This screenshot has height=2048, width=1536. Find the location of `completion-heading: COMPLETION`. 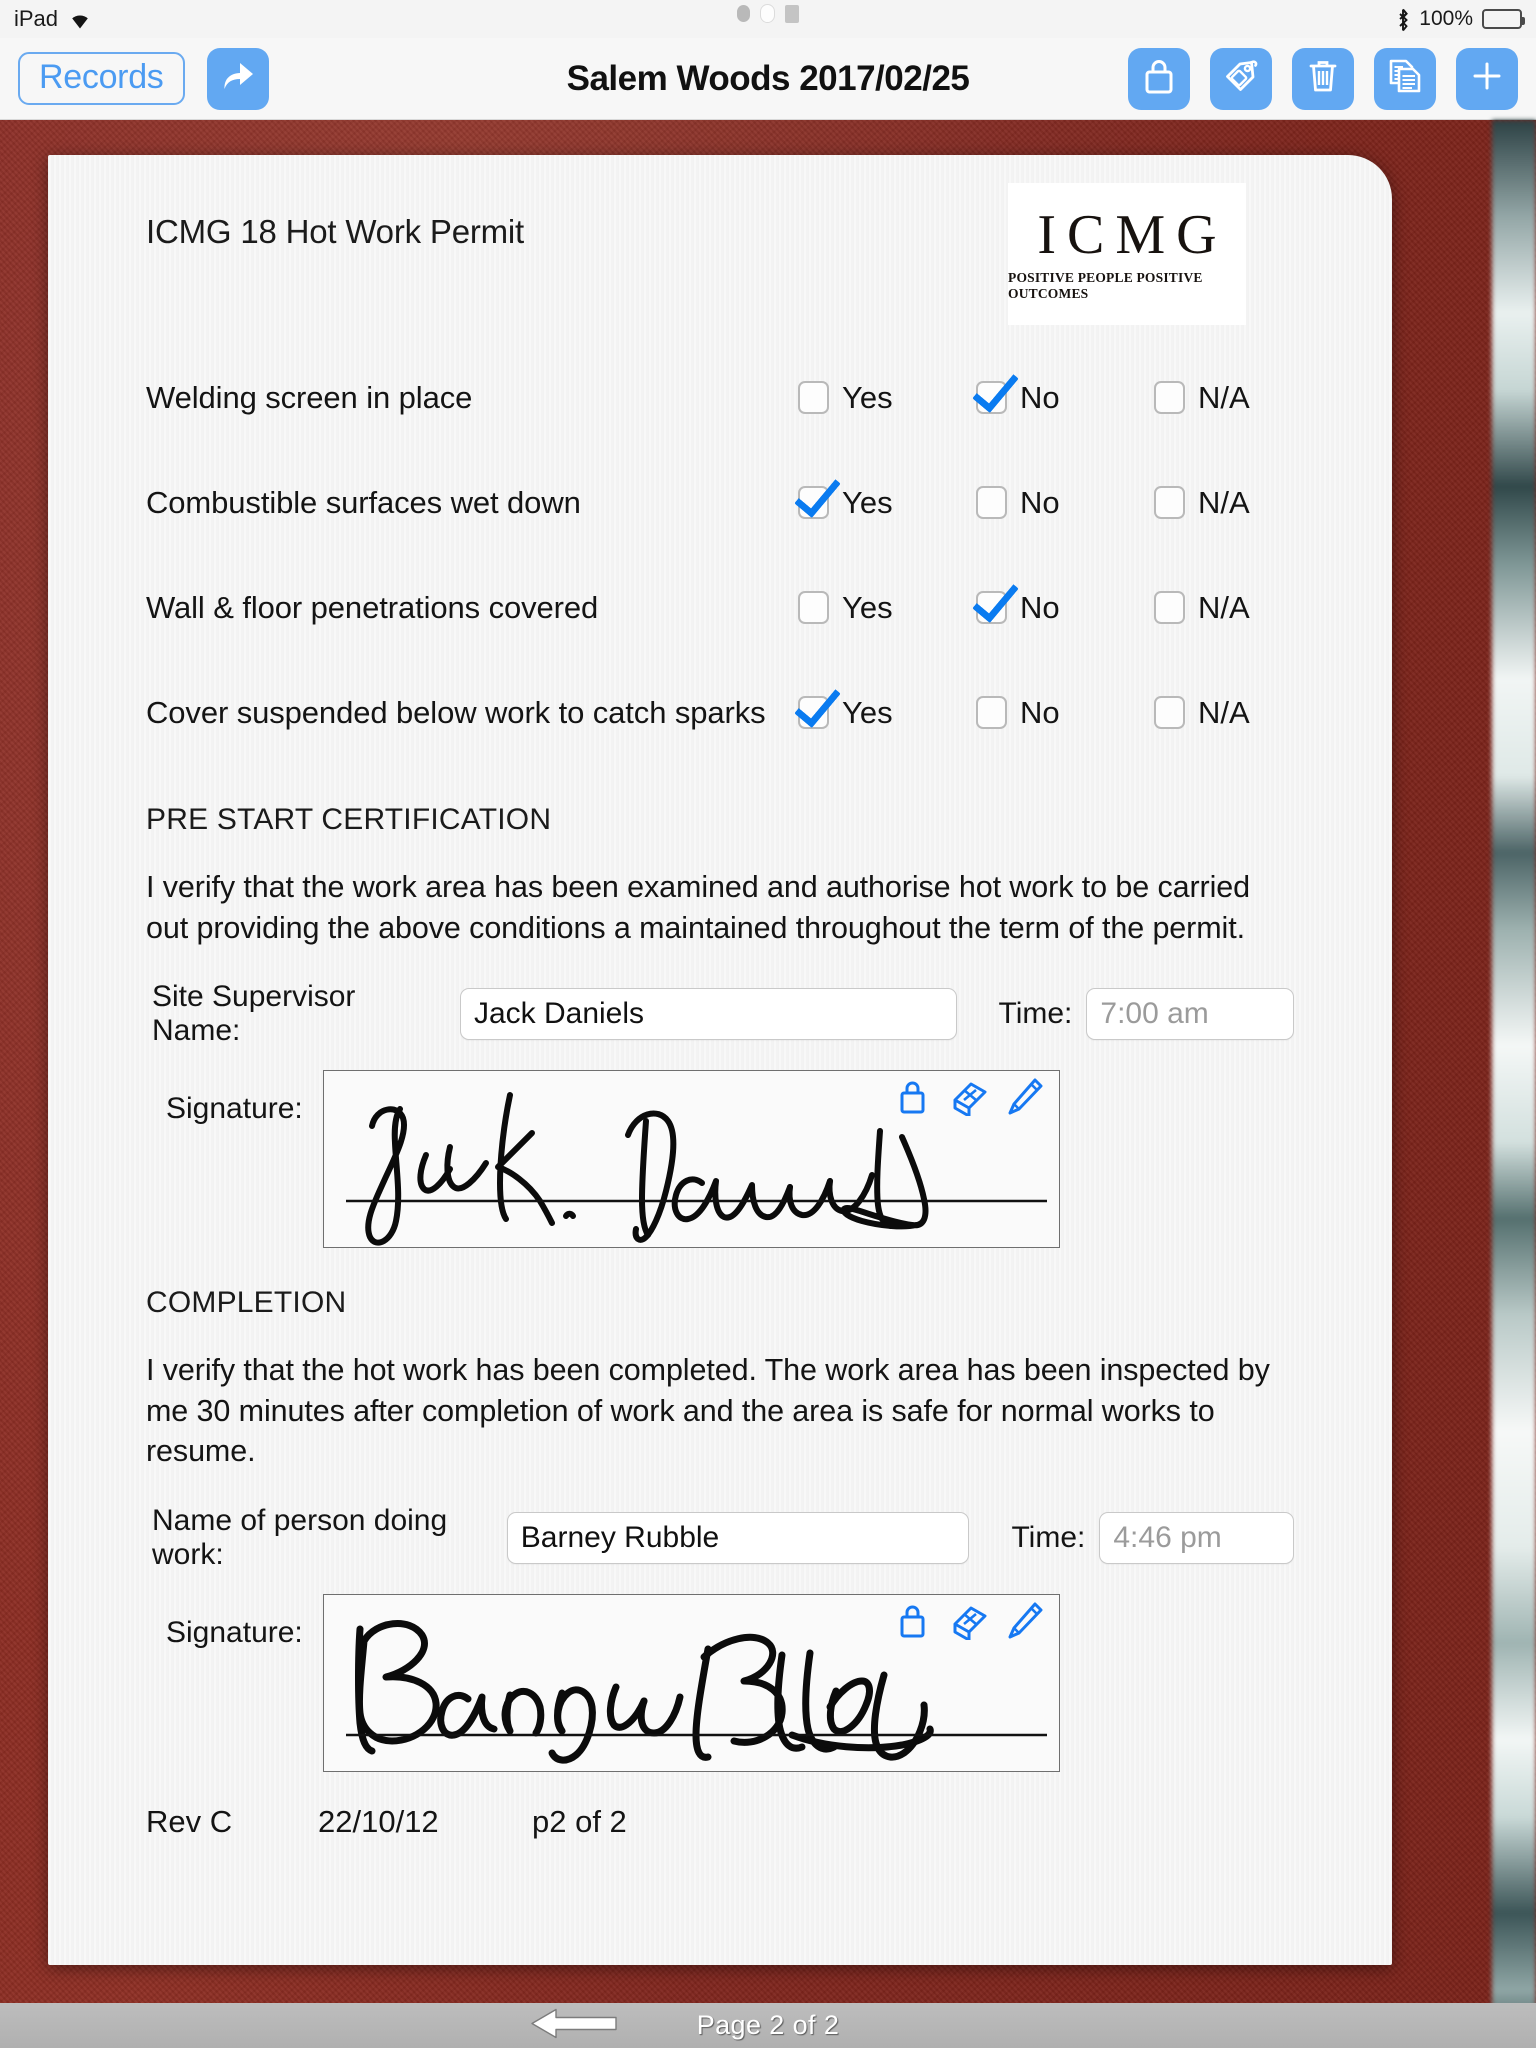

completion-heading: COMPLETION is located at coordinates (246, 1303).